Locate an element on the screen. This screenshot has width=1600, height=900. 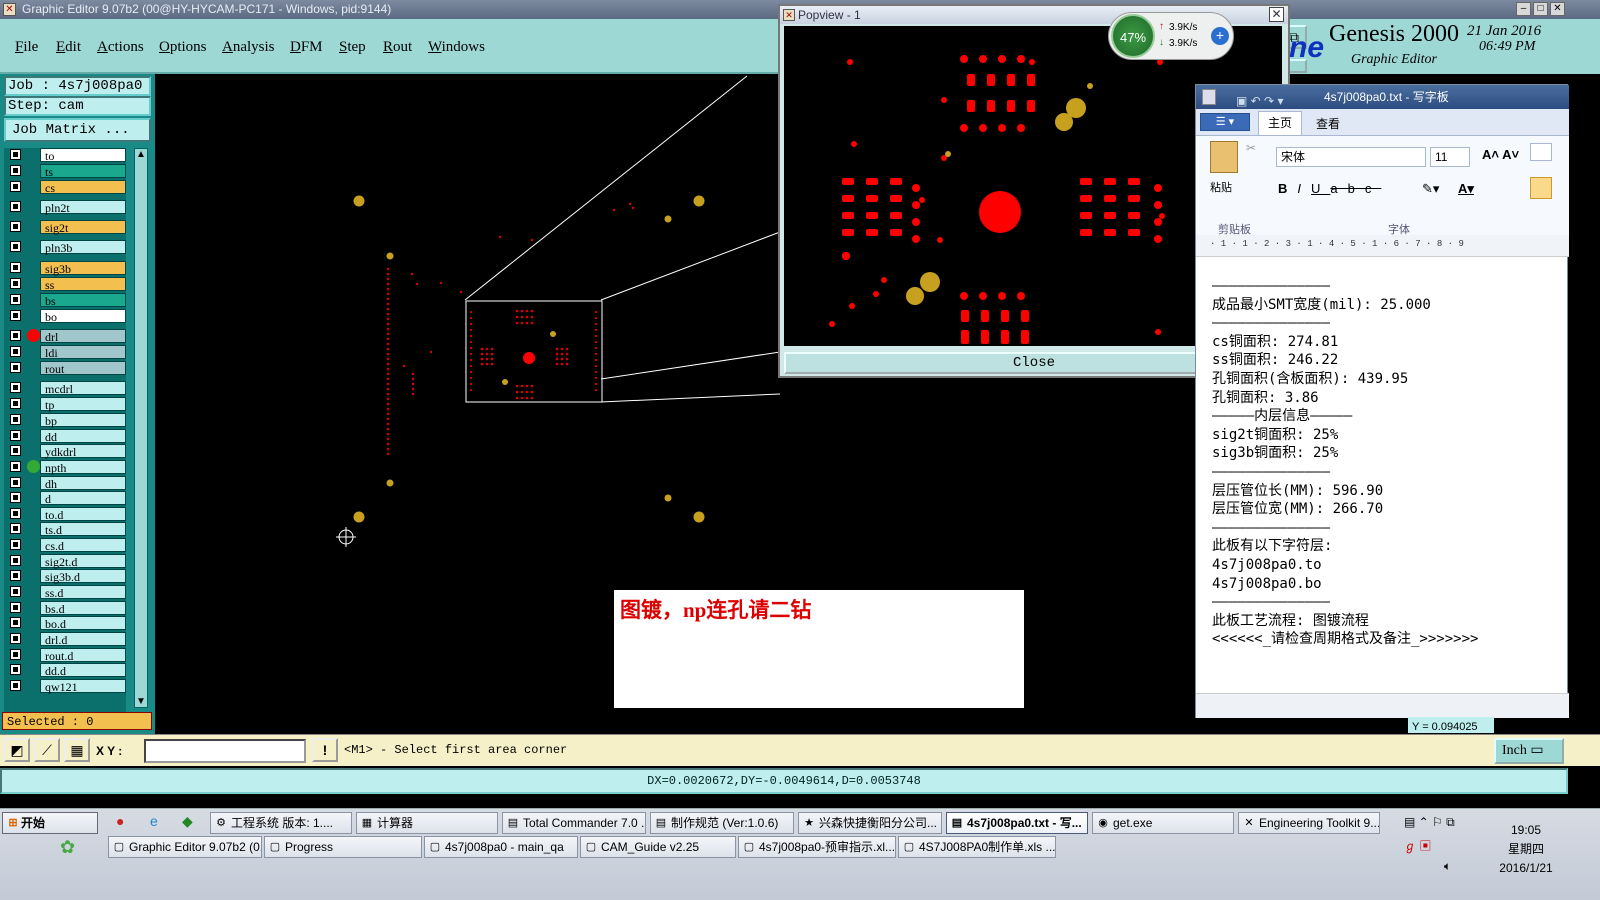
format-buttons: BIUabc is located at coordinates (1329, 188).